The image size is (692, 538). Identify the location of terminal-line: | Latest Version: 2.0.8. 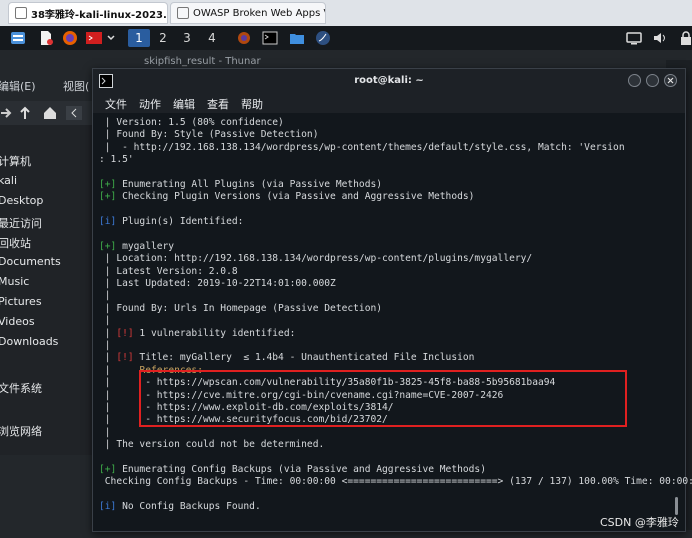
(389, 272).